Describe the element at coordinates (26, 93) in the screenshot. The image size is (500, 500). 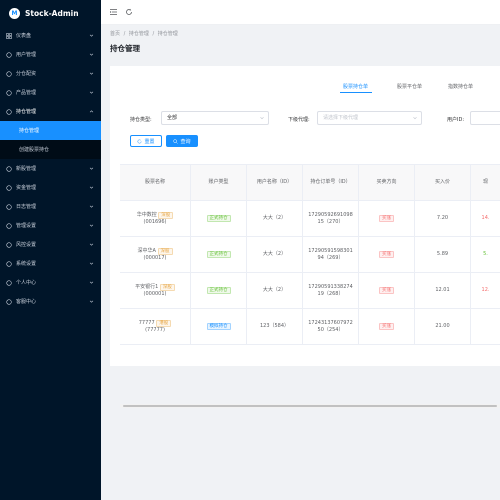
I see `sidebar-item-label: 产品管理` at that location.